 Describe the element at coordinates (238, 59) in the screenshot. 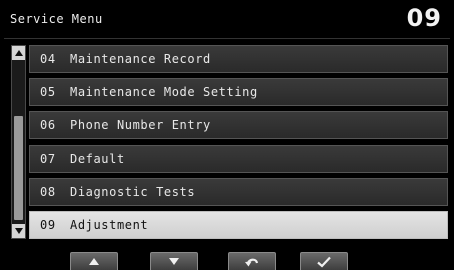

I see `menu-item-maintenance-record: 04 Maintenance Record` at that location.